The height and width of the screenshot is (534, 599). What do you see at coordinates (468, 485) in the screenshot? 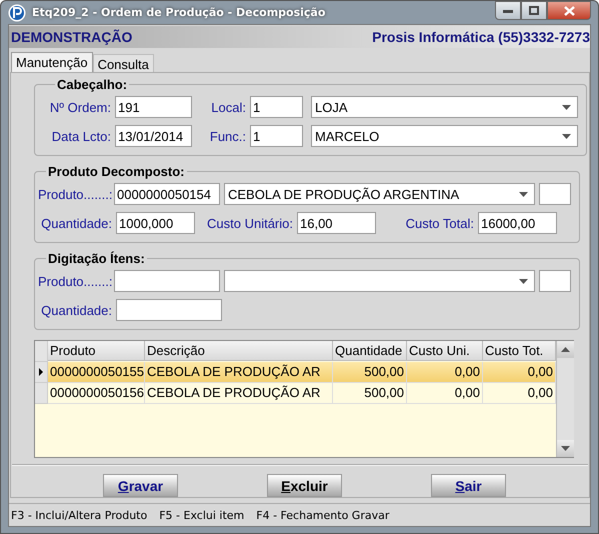
I see `action-button: Sair` at bounding box center [468, 485].